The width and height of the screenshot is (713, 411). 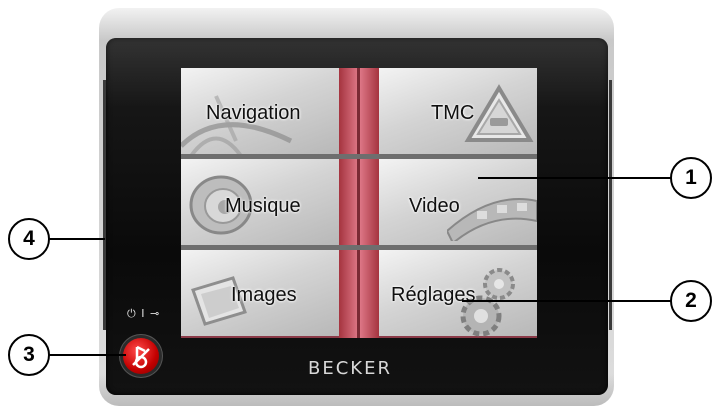 I want to click on images-label: Images, so click(x=264, y=295).